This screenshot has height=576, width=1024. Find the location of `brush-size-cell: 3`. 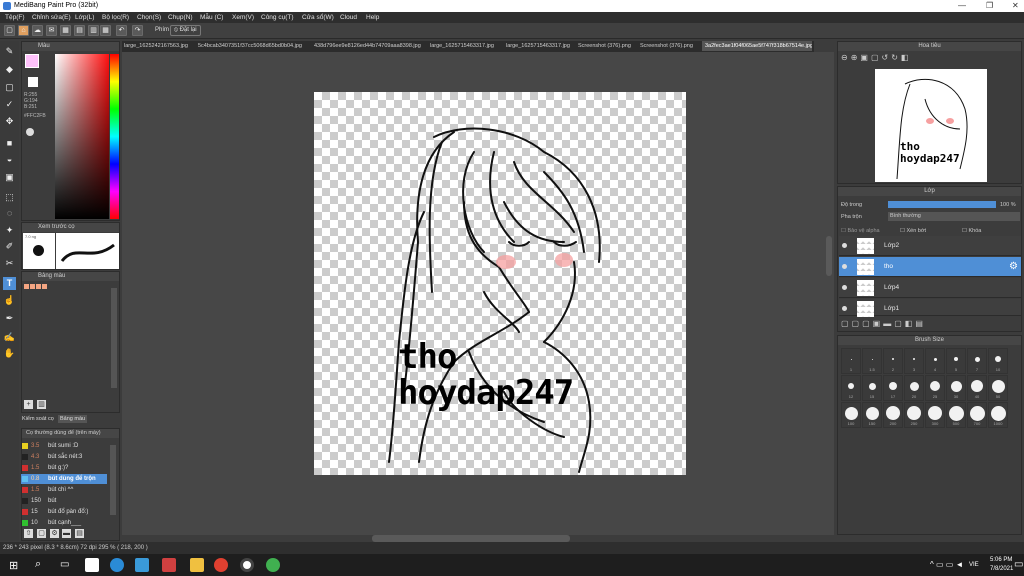

brush-size-cell: 3 is located at coordinates (914, 361).